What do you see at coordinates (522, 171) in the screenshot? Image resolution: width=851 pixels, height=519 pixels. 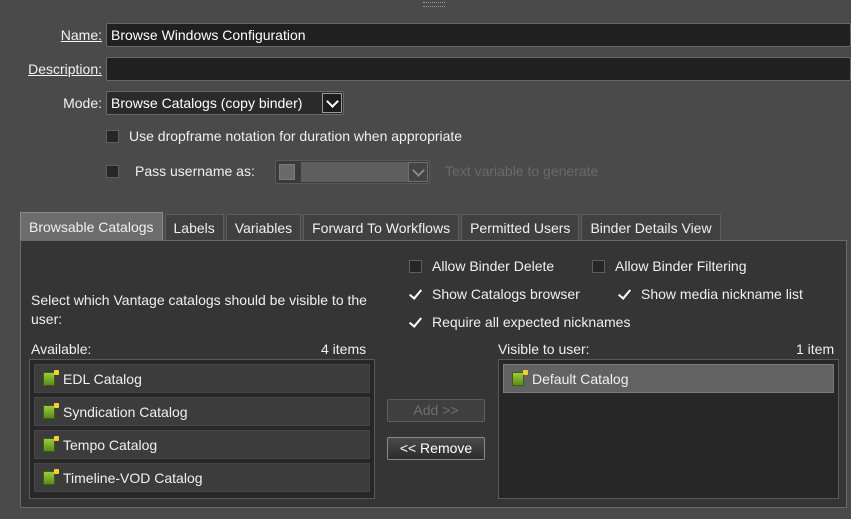 I see `text-variable-hint: Text variable to generate` at bounding box center [522, 171].